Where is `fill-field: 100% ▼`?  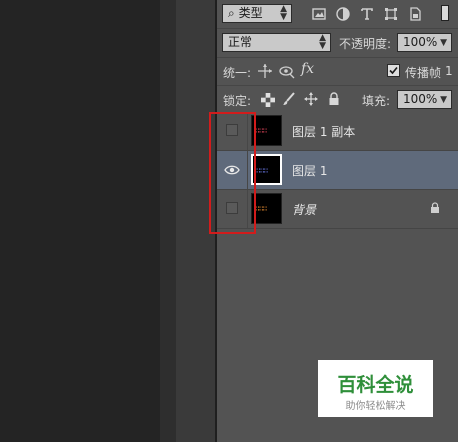
fill-field: 100% ▼ is located at coordinates (424, 99).